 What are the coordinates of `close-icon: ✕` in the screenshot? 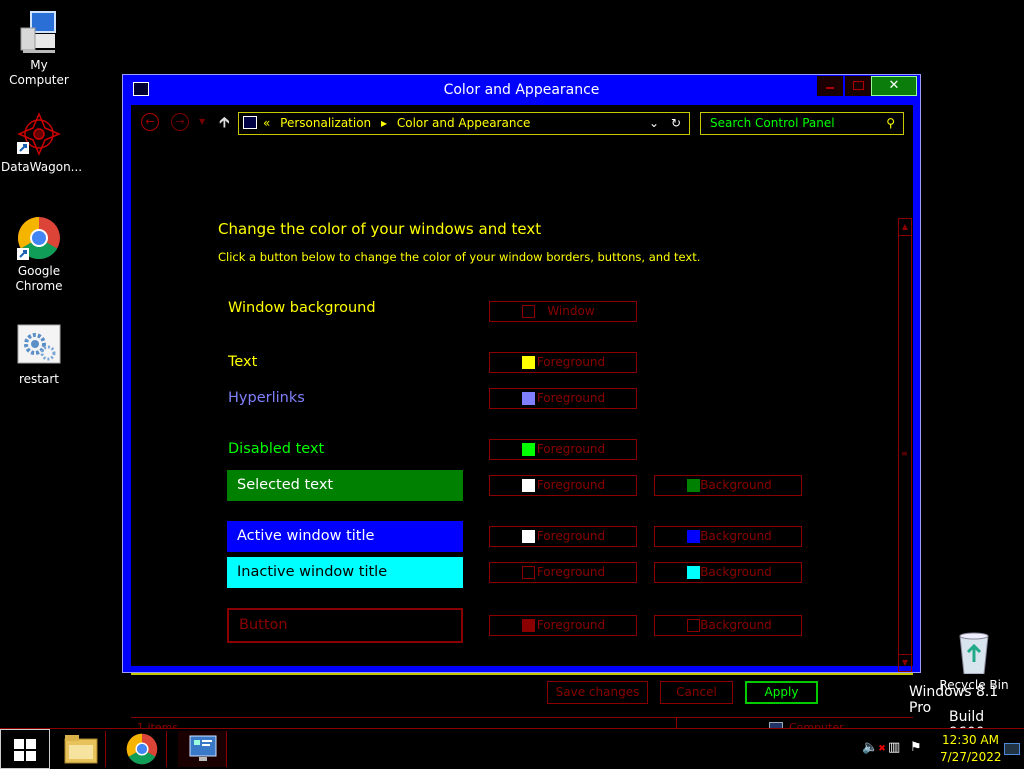 It's located at (894, 85).